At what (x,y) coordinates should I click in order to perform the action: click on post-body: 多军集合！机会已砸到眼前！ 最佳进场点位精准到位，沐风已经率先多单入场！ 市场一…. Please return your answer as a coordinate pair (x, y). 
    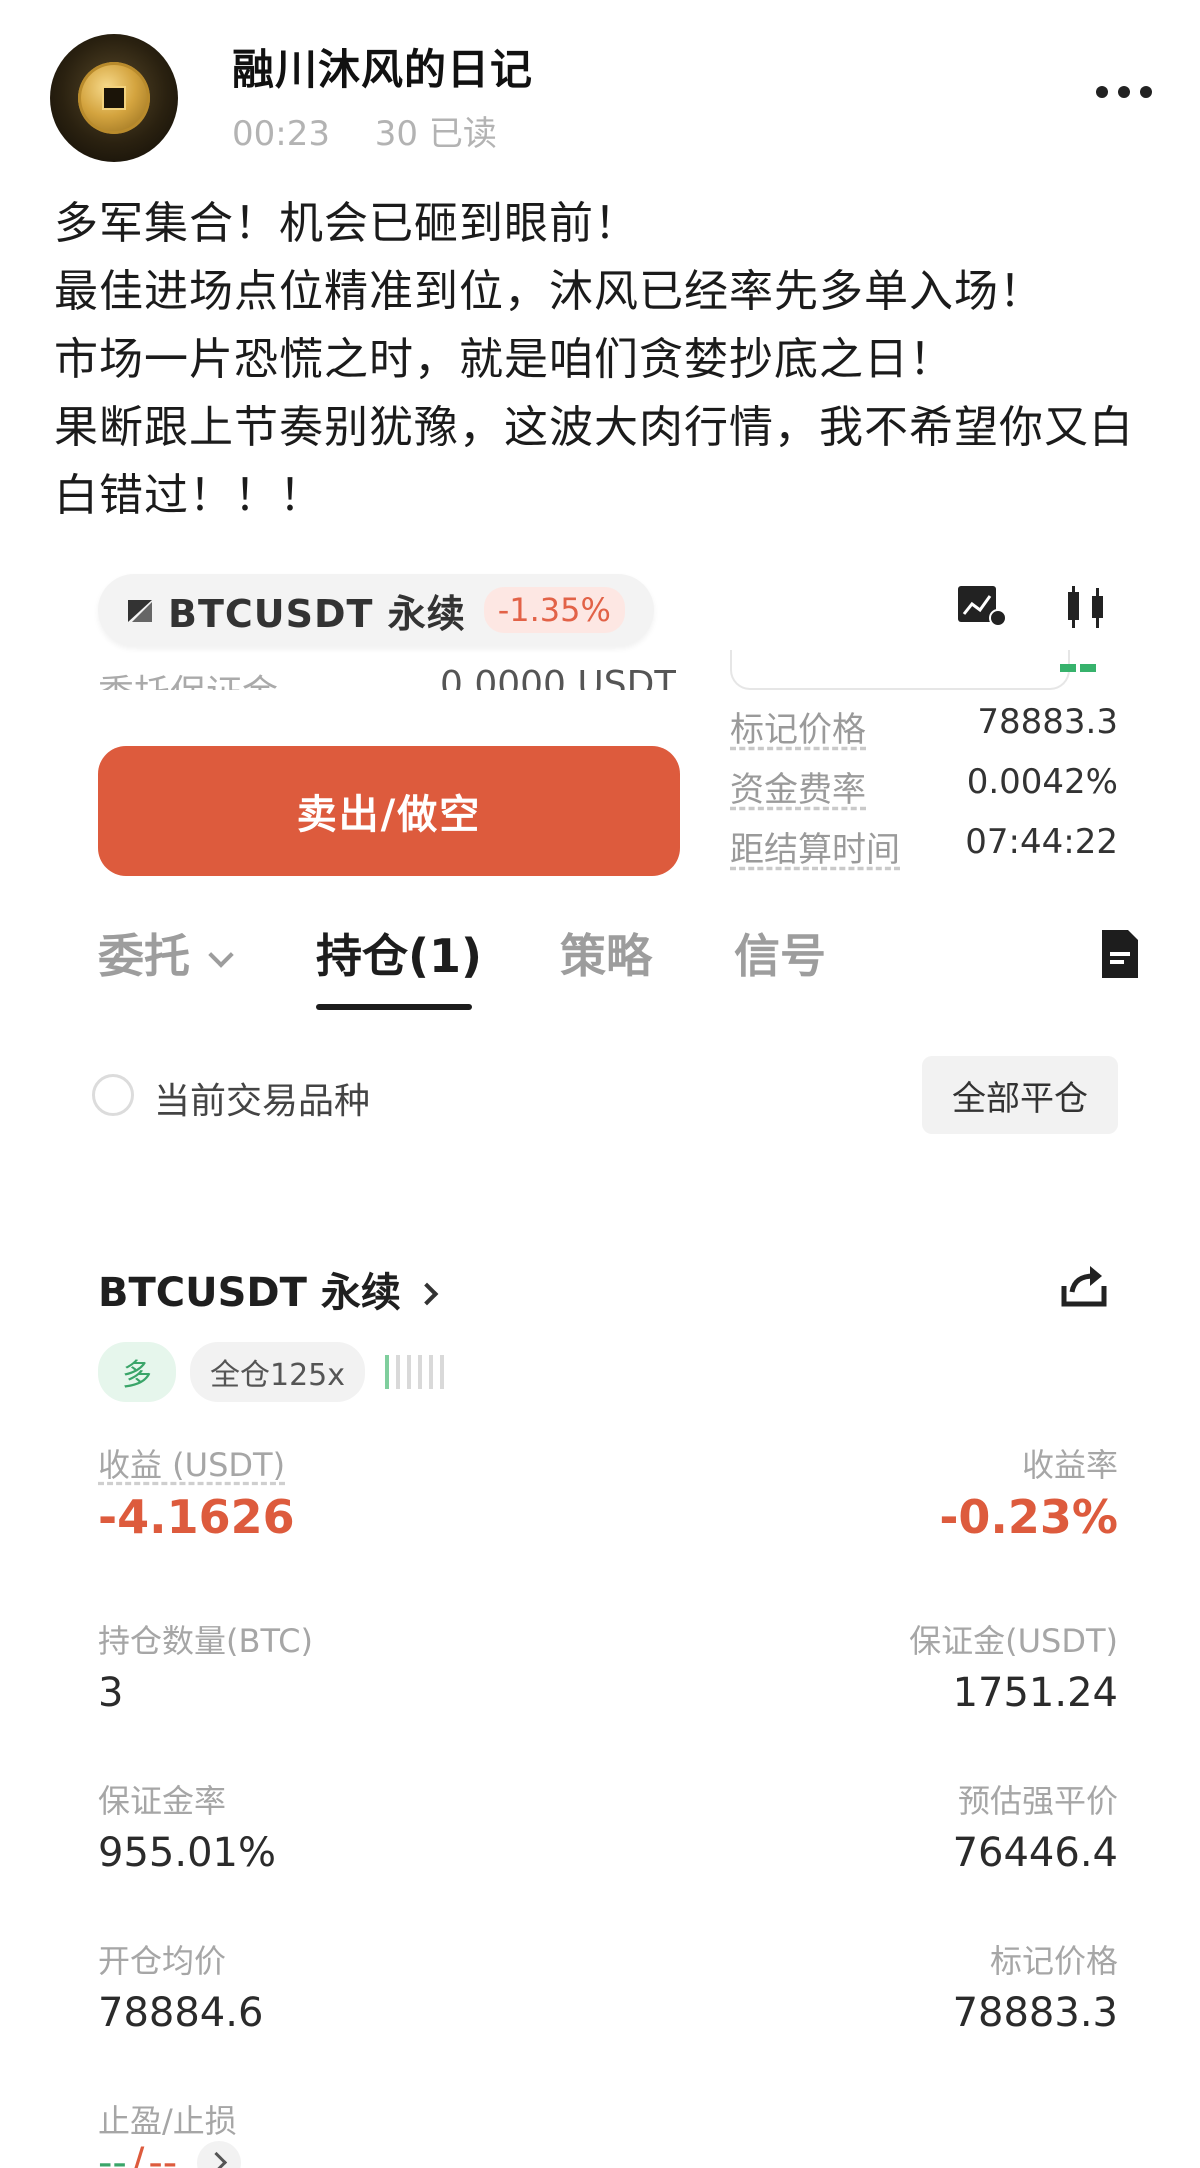
    Looking at the image, I should click on (609, 360).